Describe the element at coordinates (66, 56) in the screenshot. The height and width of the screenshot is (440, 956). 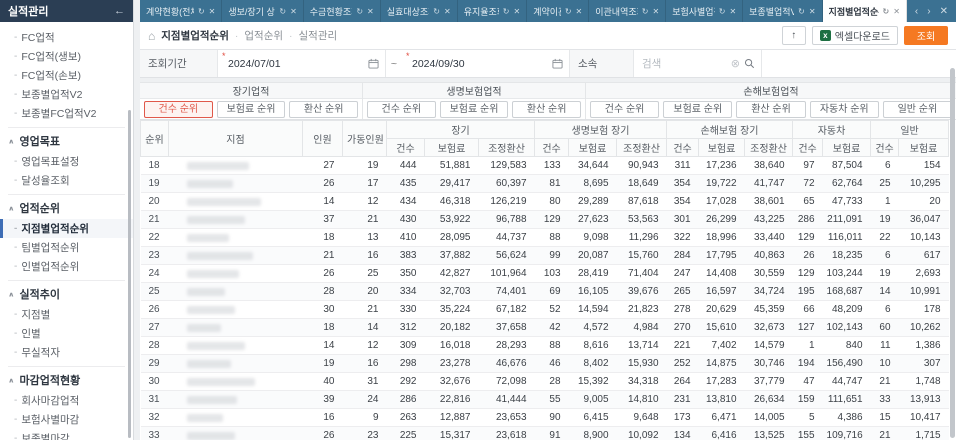
I see `sidebar-item: - FC업적(생보)` at that location.